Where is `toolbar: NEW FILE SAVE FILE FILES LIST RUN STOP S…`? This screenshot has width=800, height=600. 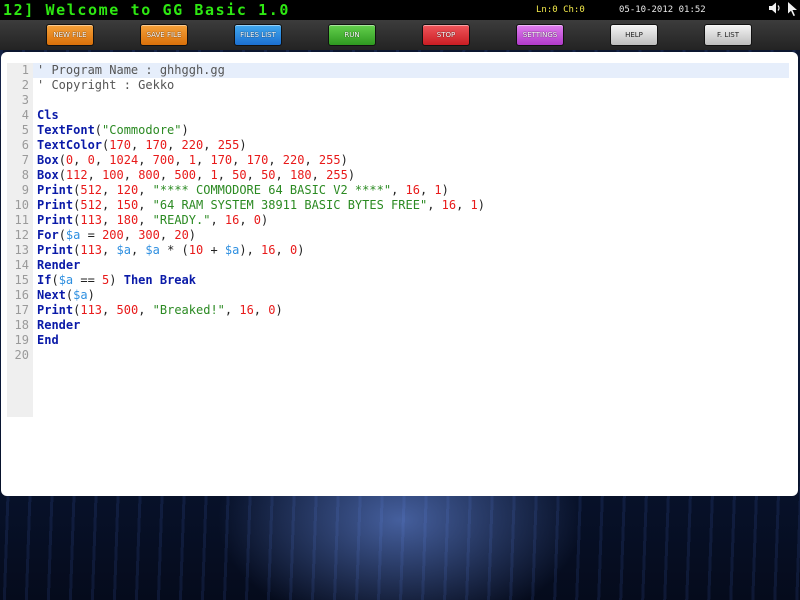
toolbar: NEW FILE SAVE FILE FILES LIST RUN STOP S… is located at coordinates (400, 35).